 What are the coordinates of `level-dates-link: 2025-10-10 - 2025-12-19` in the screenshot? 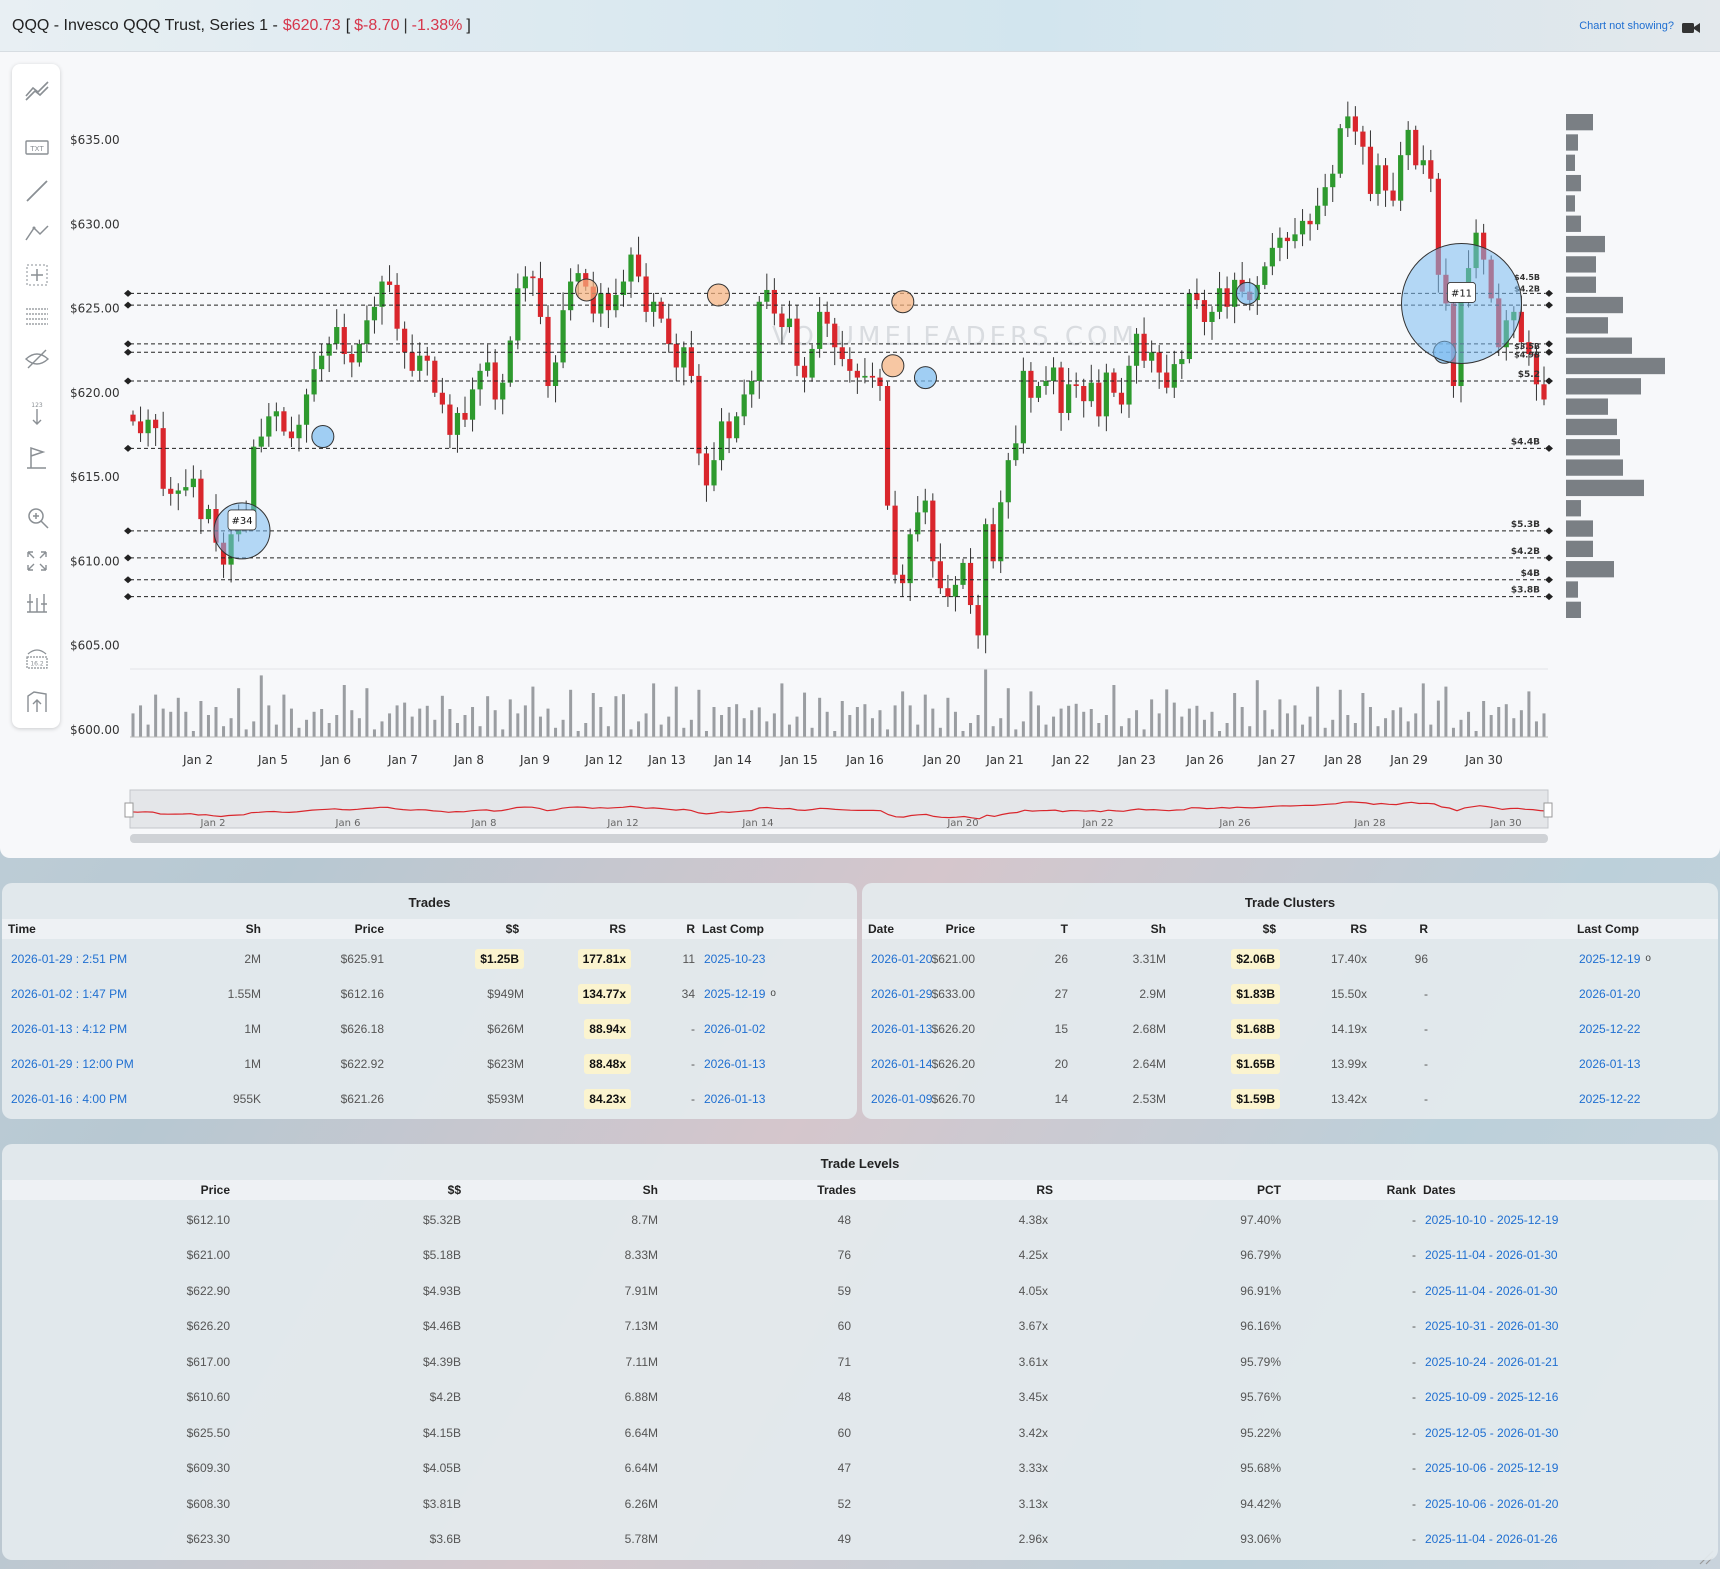 It's located at (1491, 1220).